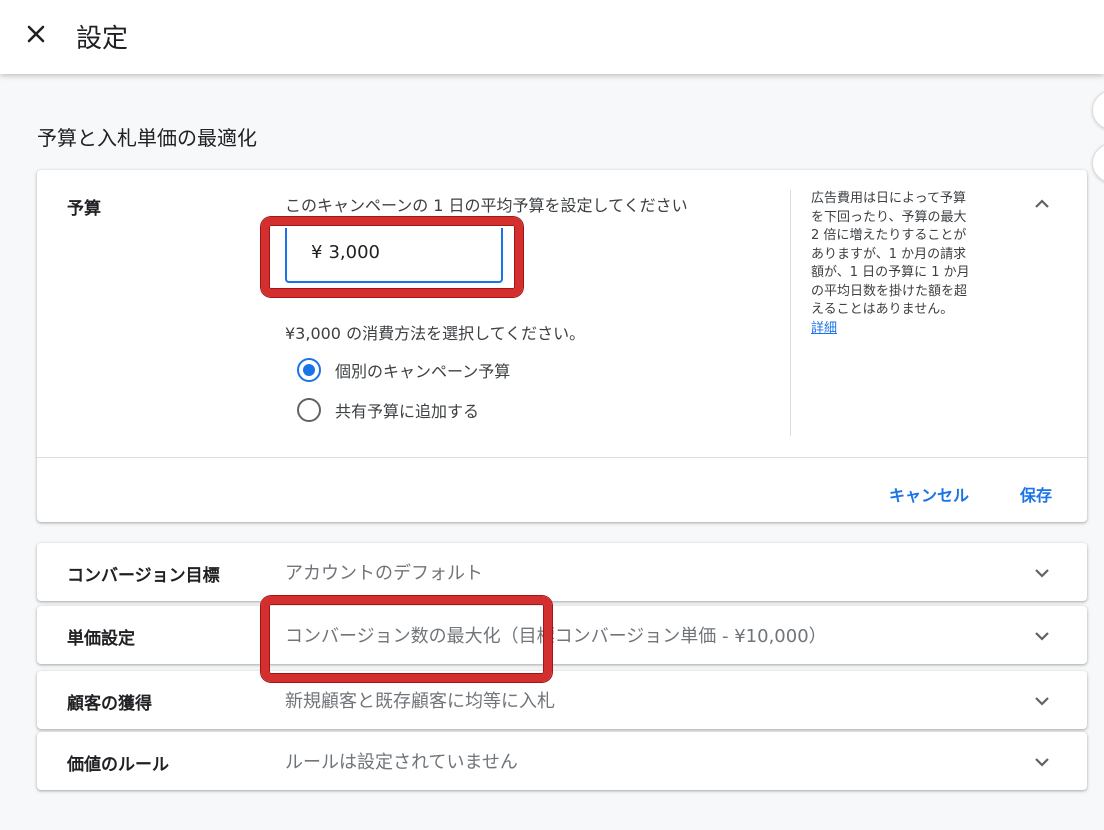 Image resolution: width=1104 pixels, height=830 pixels. Describe the element at coordinates (102, 39) in the screenshot. I see `page-title: 設定` at that location.